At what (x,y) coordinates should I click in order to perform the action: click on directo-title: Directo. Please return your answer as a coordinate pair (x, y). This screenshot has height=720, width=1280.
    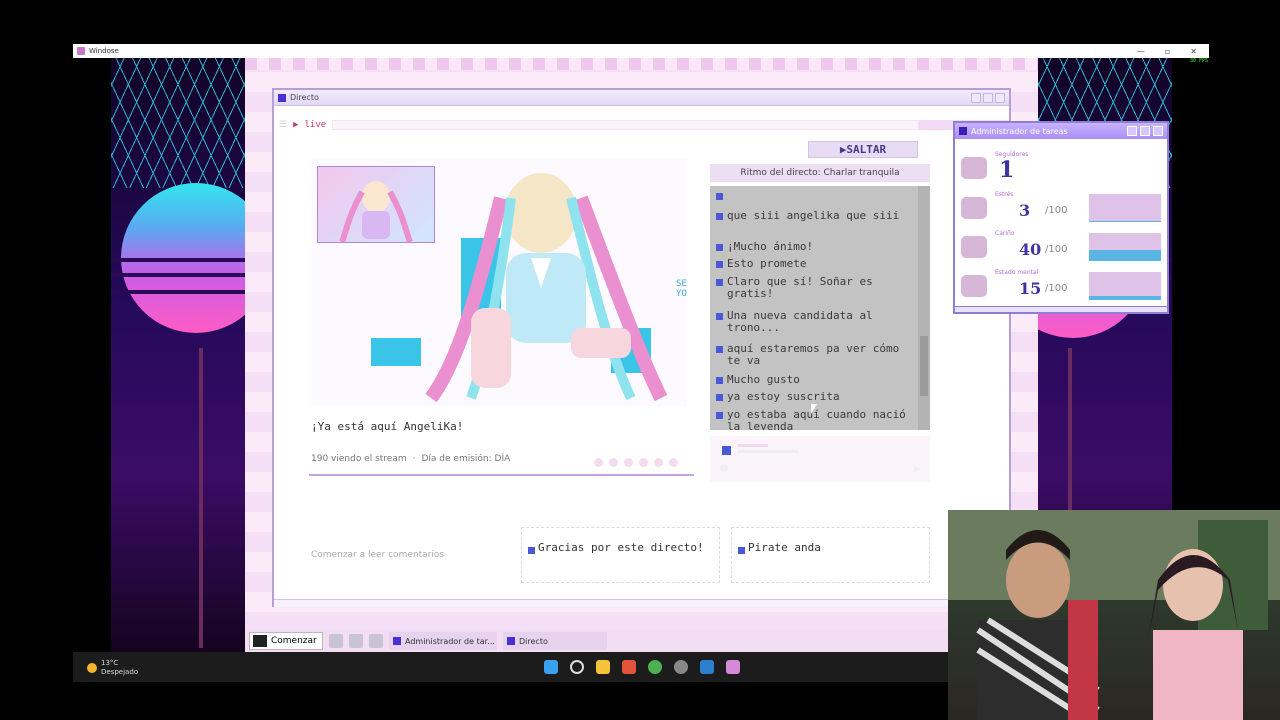
    Looking at the image, I should click on (304, 97).